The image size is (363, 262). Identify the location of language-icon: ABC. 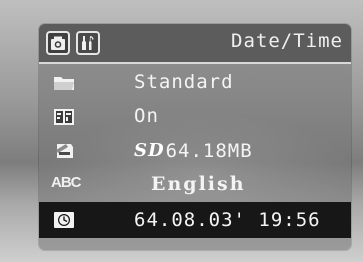
(66, 182).